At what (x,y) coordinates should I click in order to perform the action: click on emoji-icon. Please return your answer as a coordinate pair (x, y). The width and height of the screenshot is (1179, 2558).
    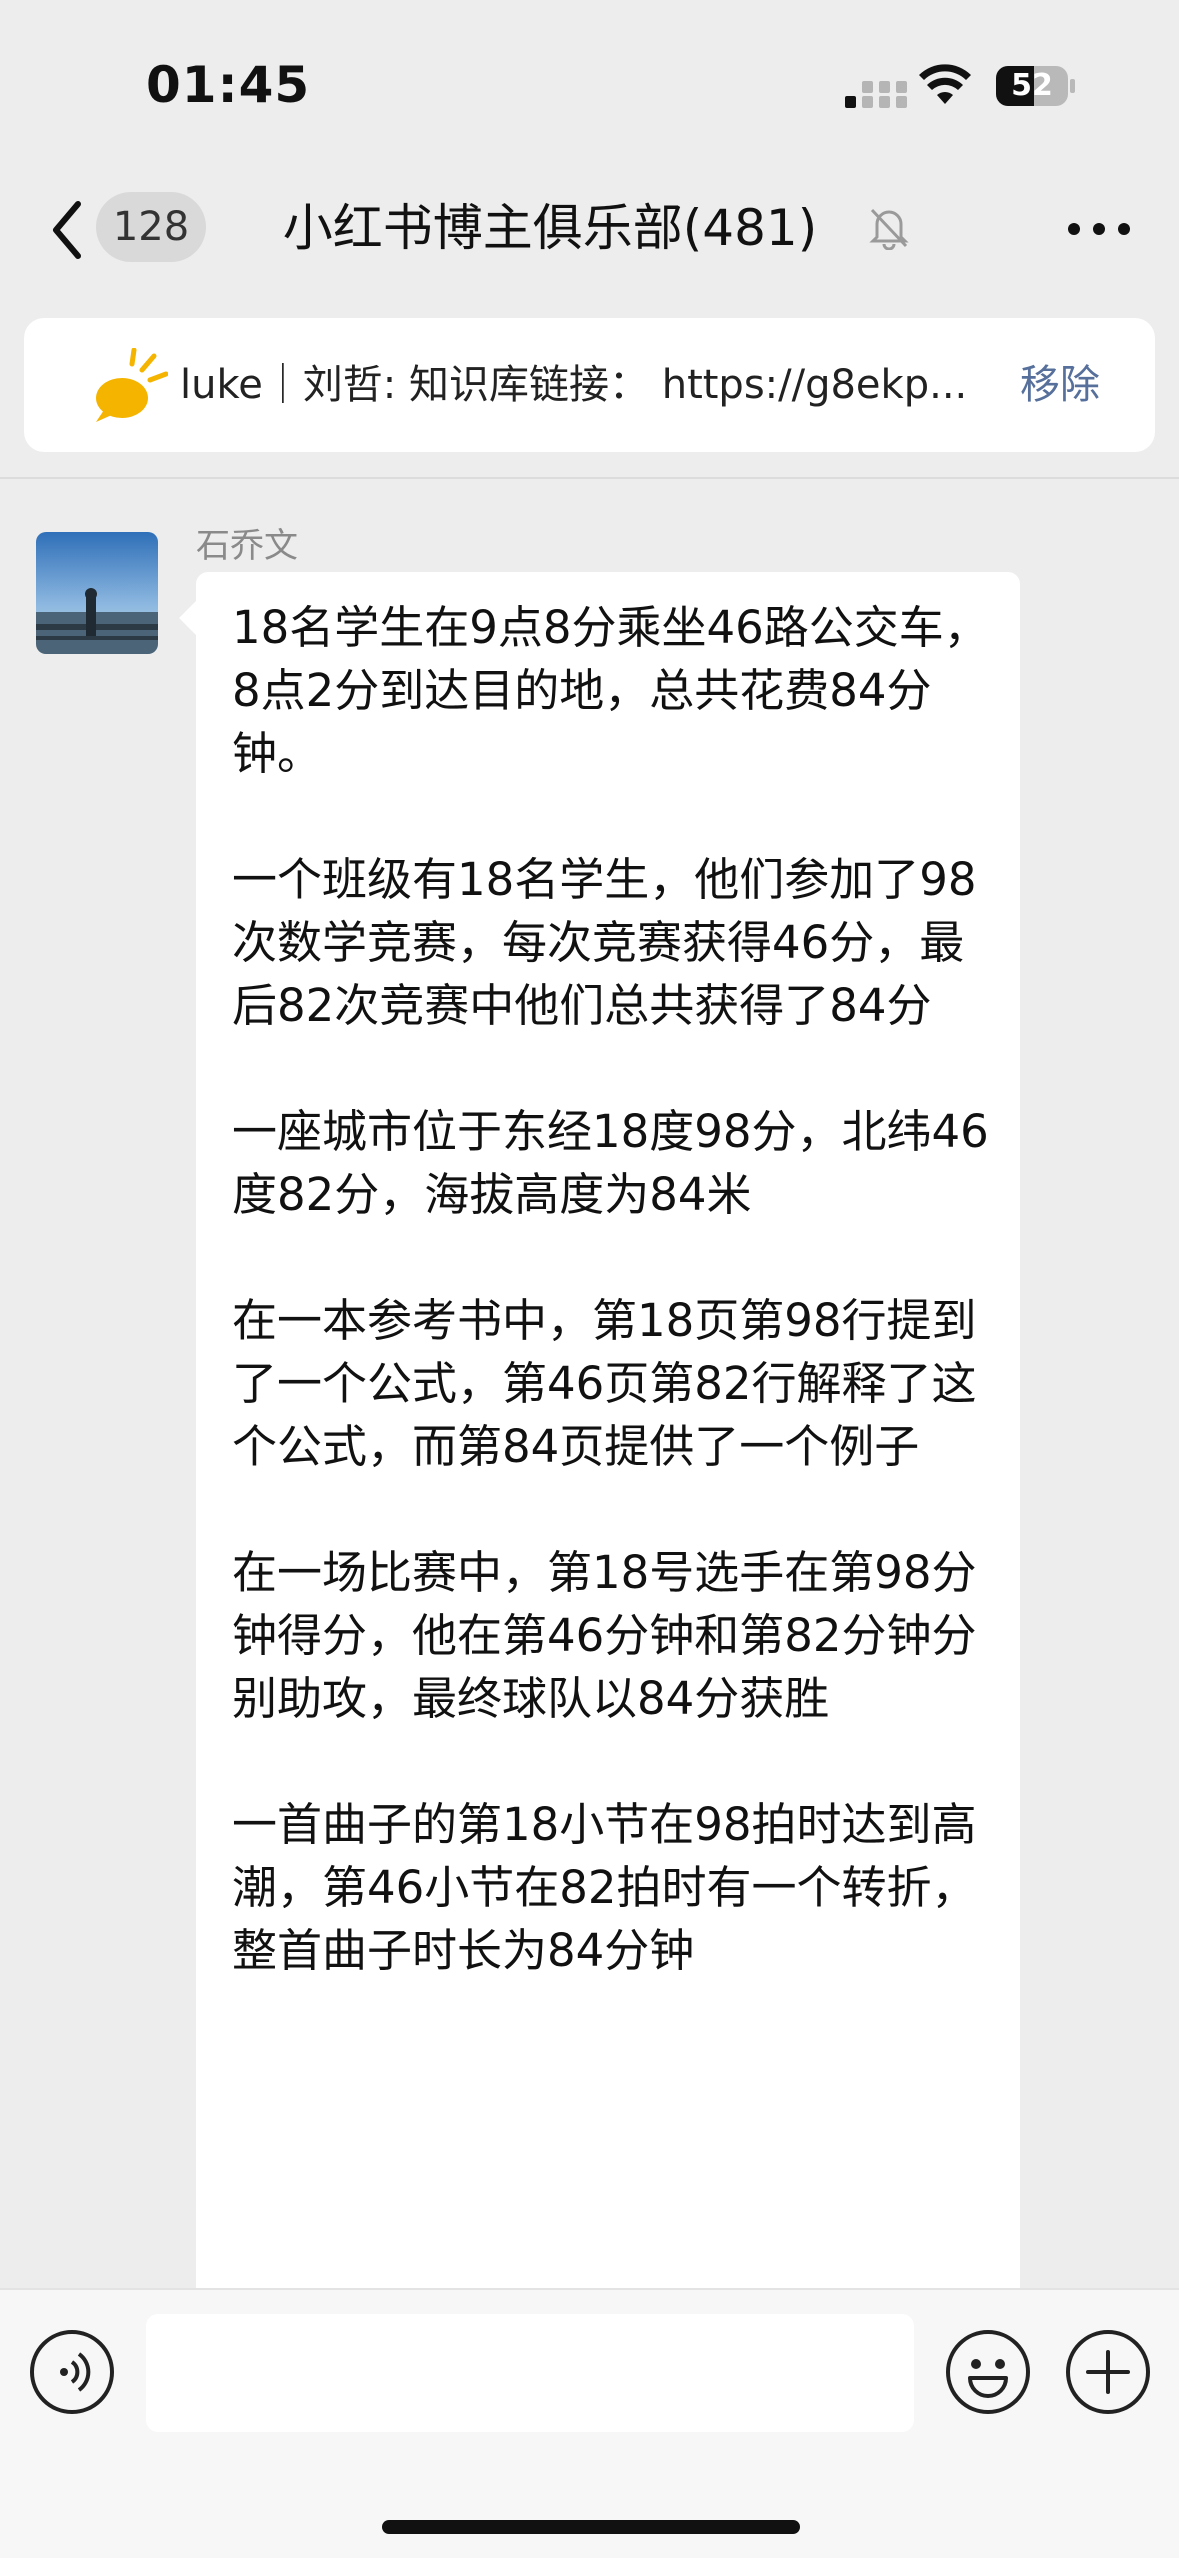
    Looking at the image, I should click on (988, 2372).